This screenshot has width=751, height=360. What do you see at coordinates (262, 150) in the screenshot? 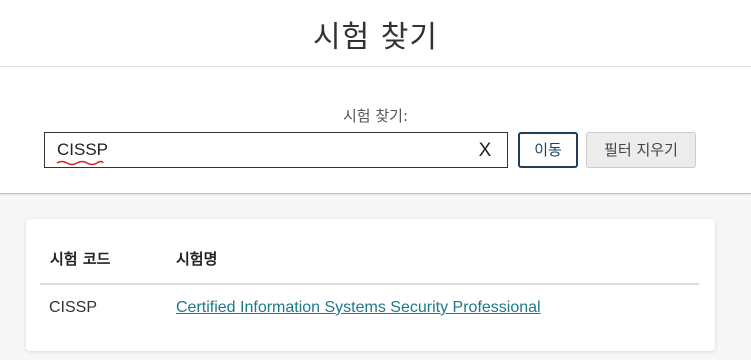
I see `search-input` at bounding box center [262, 150].